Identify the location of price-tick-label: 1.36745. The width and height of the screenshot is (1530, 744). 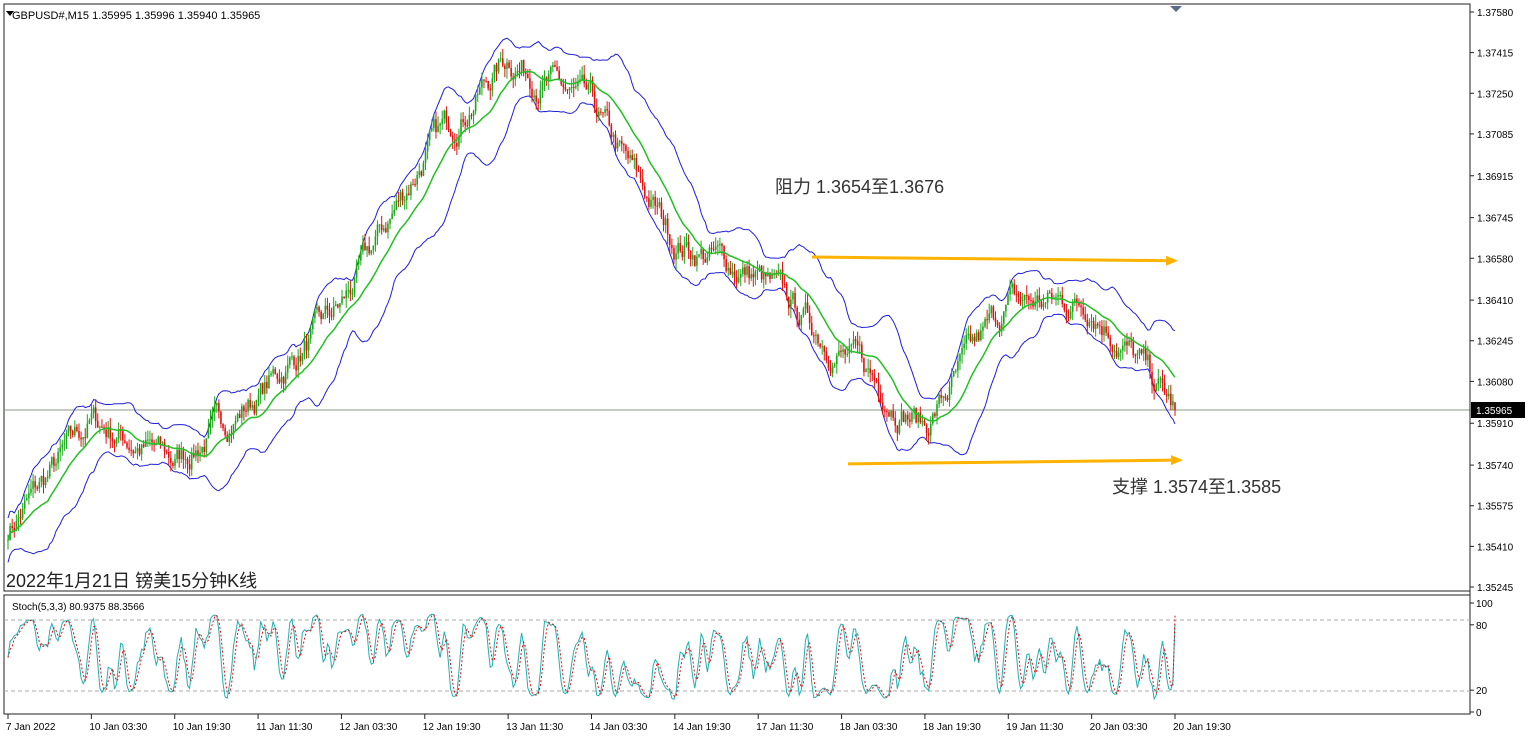
(1495, 219).